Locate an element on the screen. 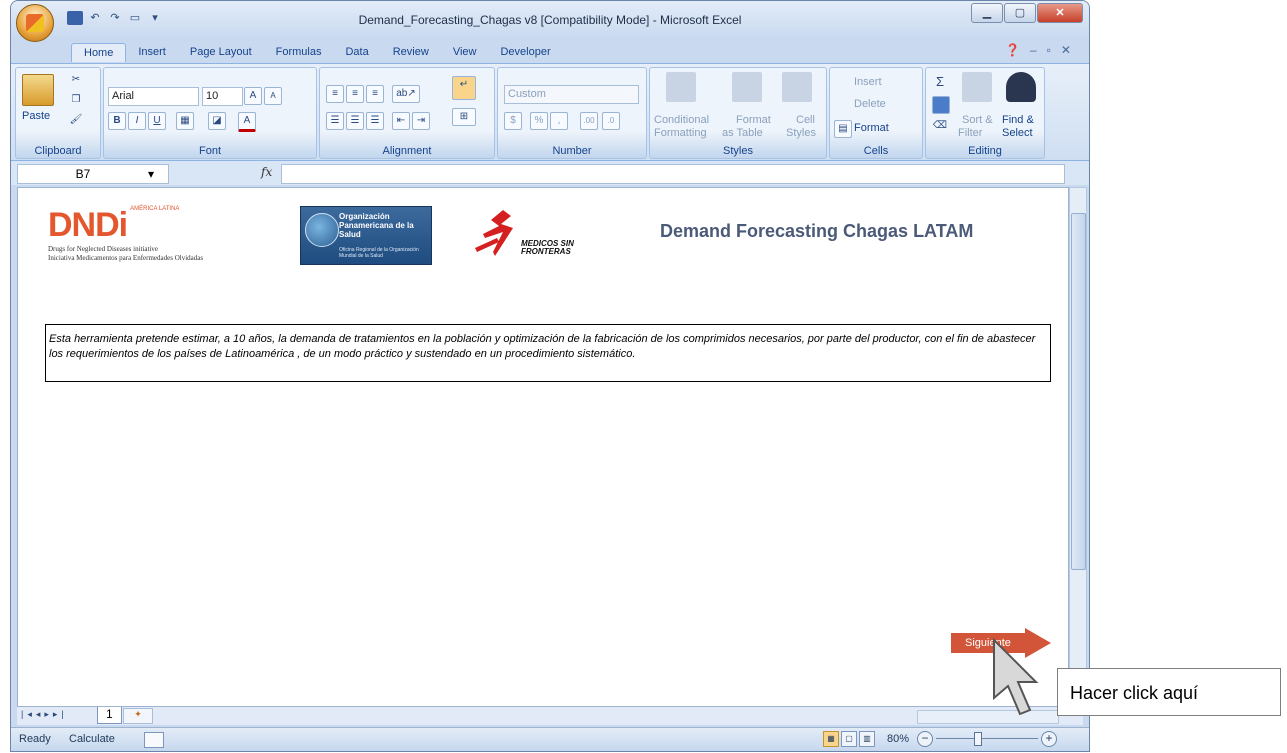 This screenshot has width=1287, height=753. sheet-nav-arrows: |◂◂▸▸| is located at coordinates (44, 714).